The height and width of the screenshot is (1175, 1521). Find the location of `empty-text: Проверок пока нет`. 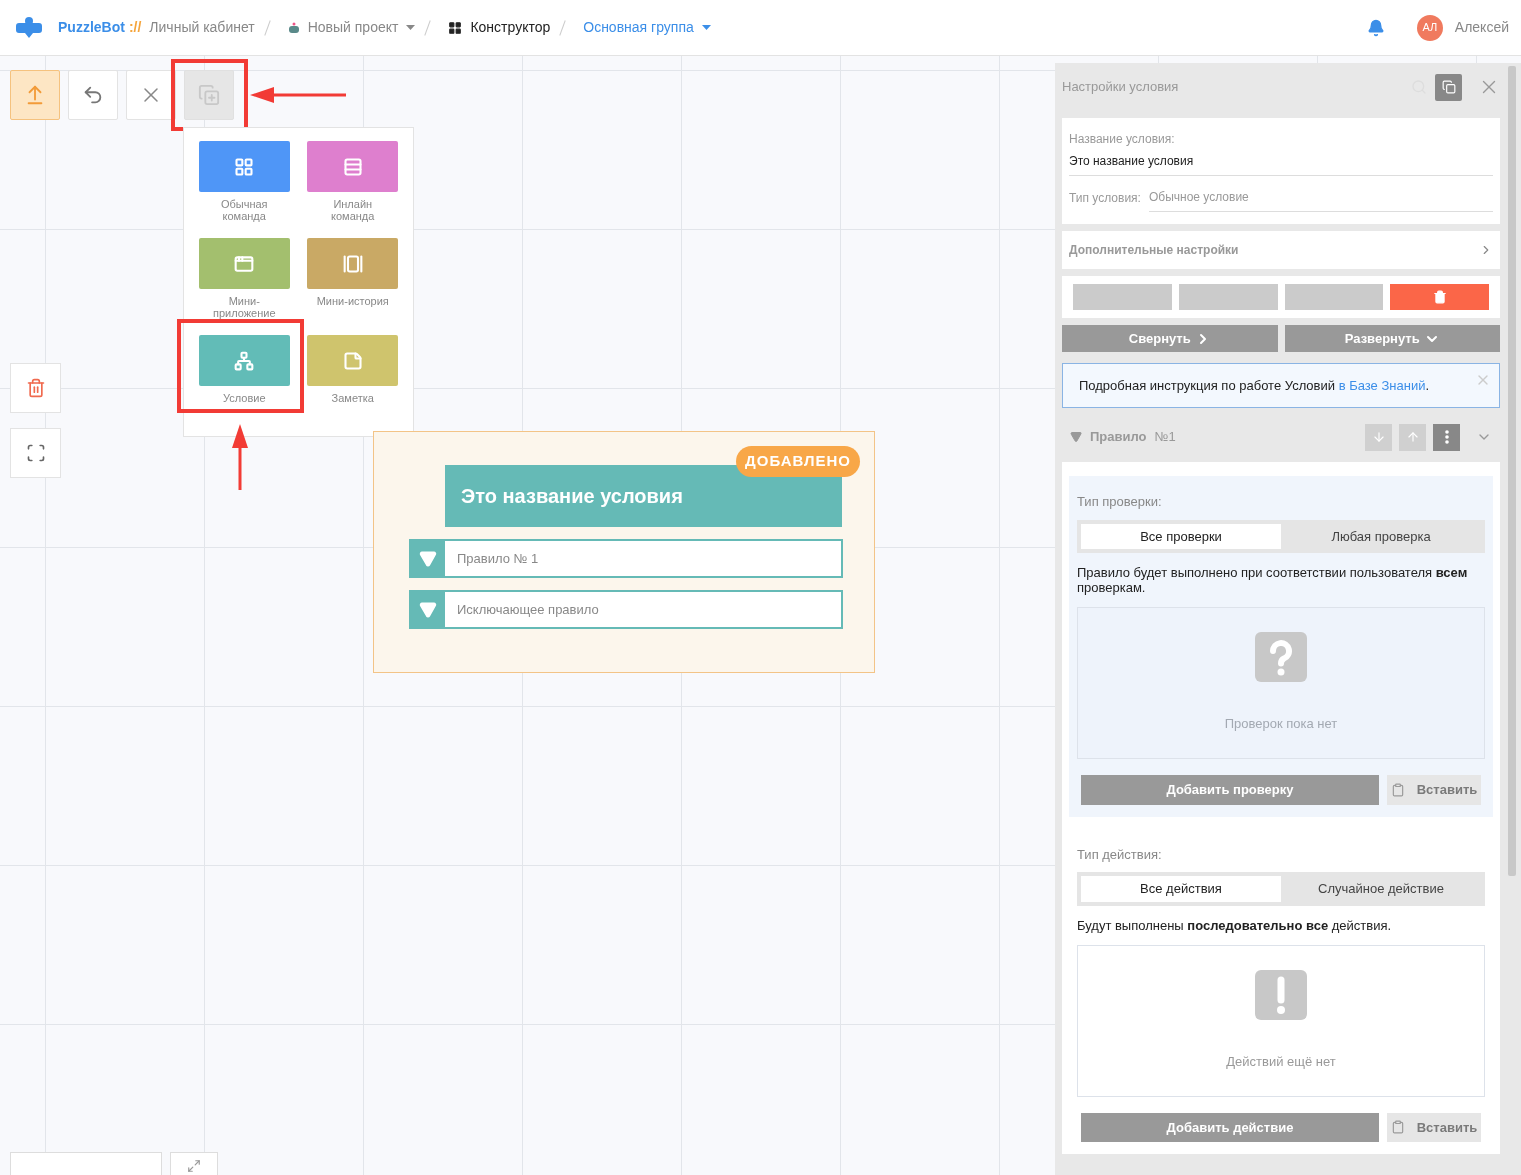

empty-text: Проверок пока нет is located at coordinates (1281, 724).